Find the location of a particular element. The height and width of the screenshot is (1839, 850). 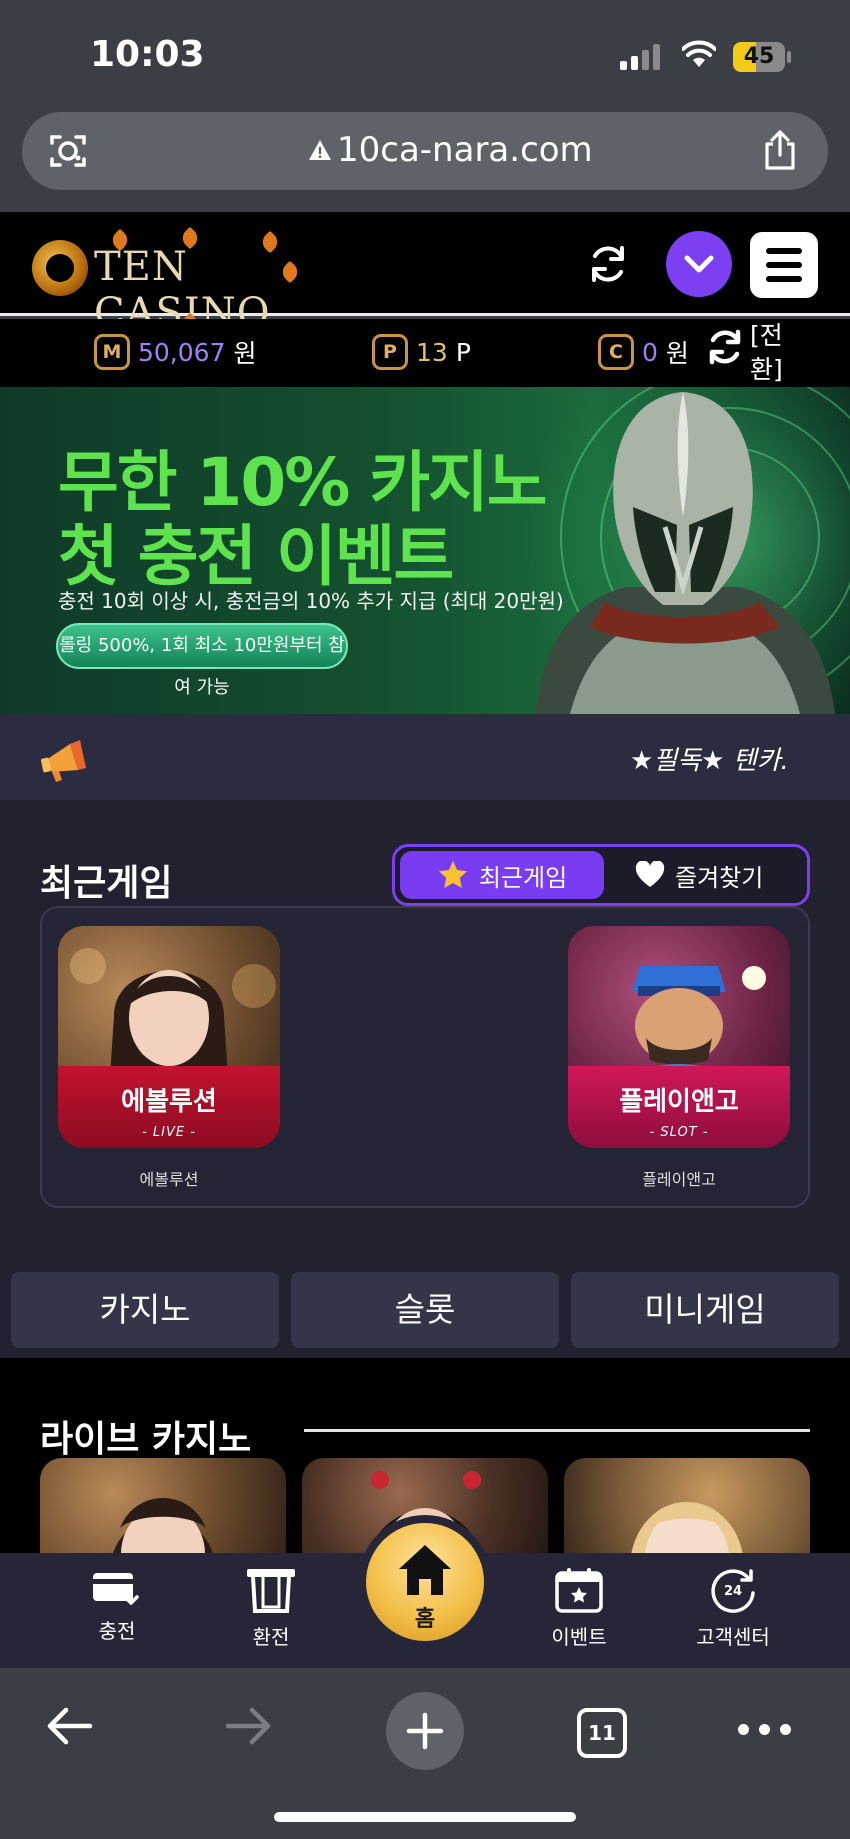

nav-home: 홈 is located at coordinates (425, 1582).